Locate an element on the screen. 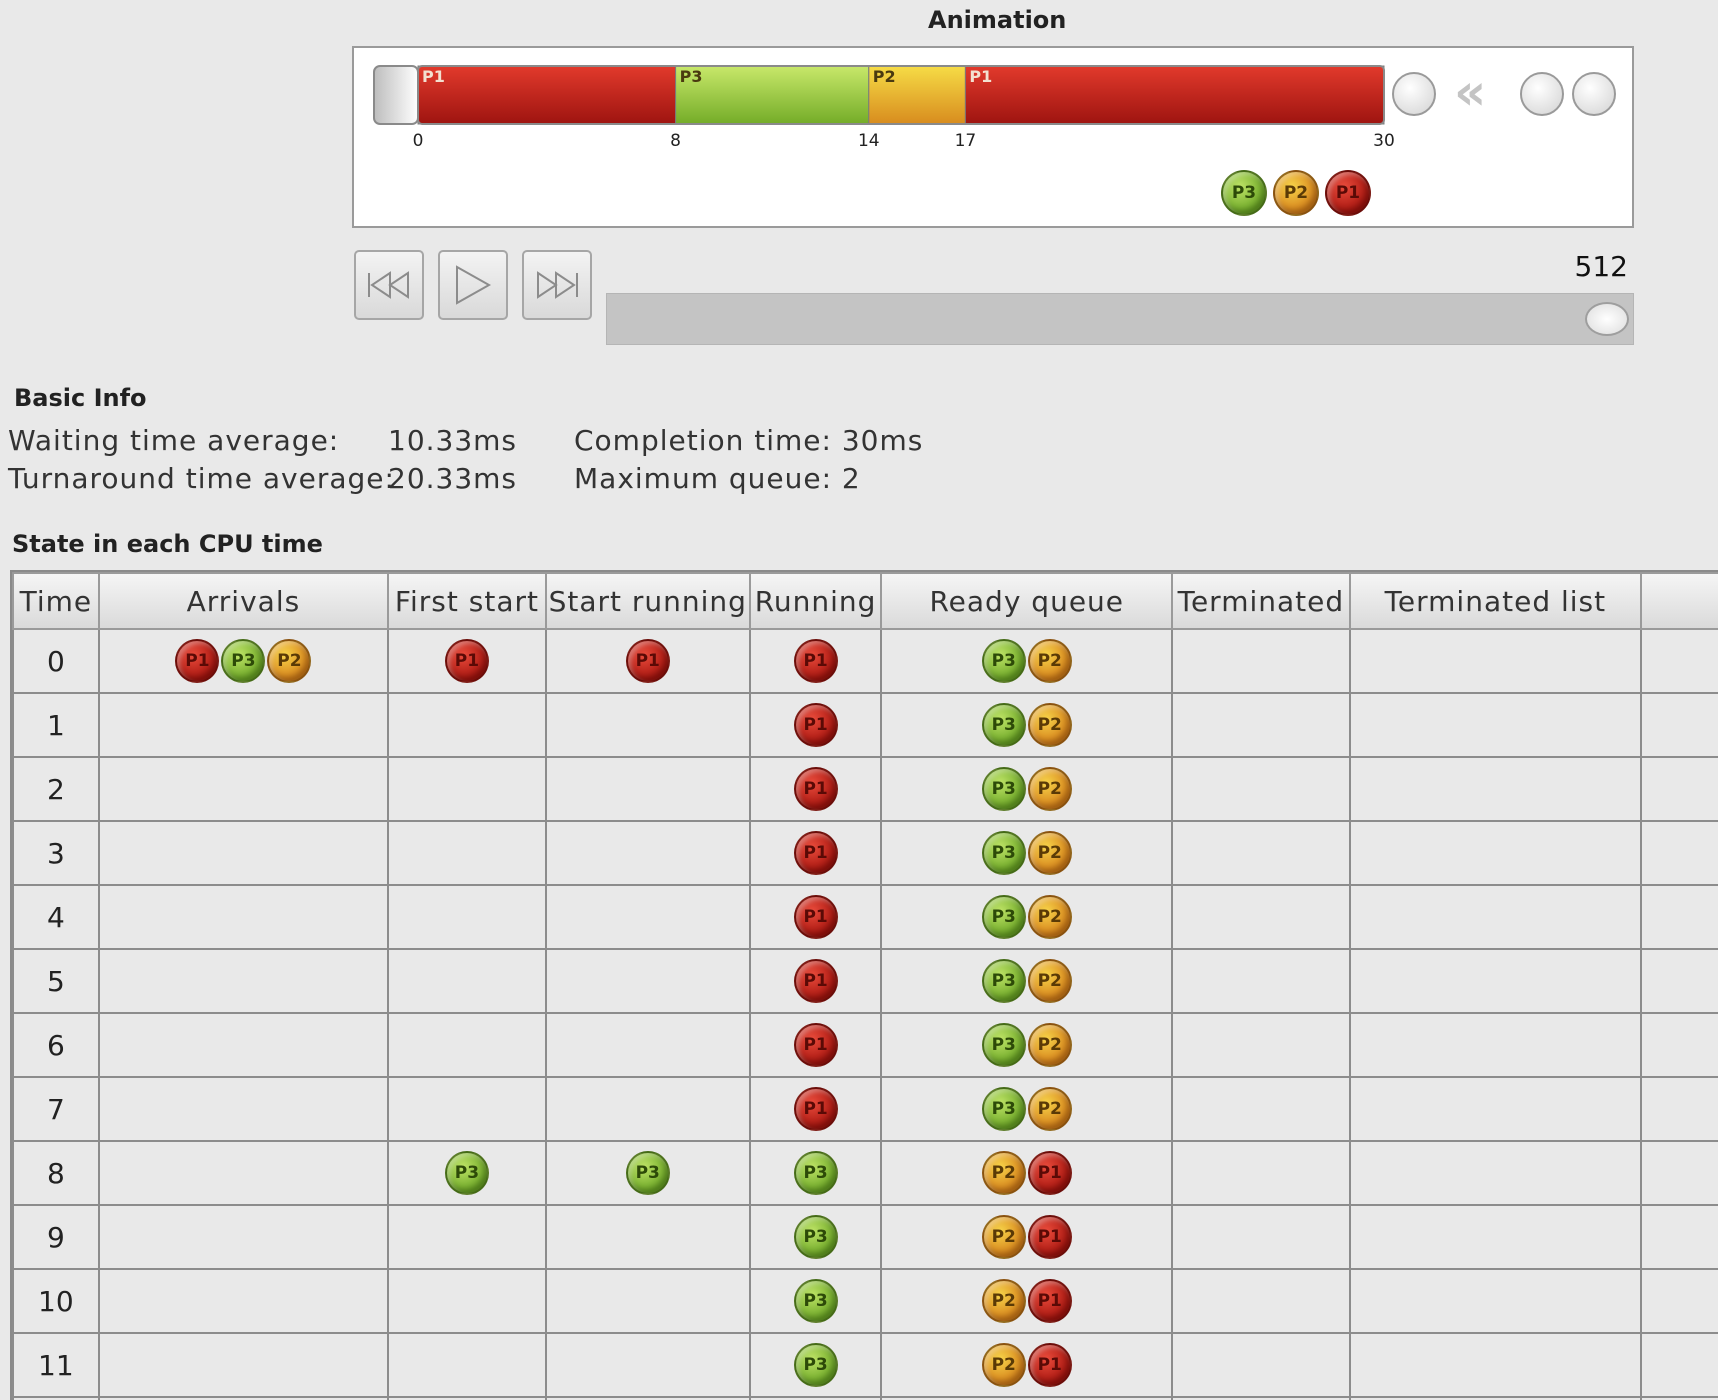  column-header: Terminated list is located at coordinates (1495, 601).